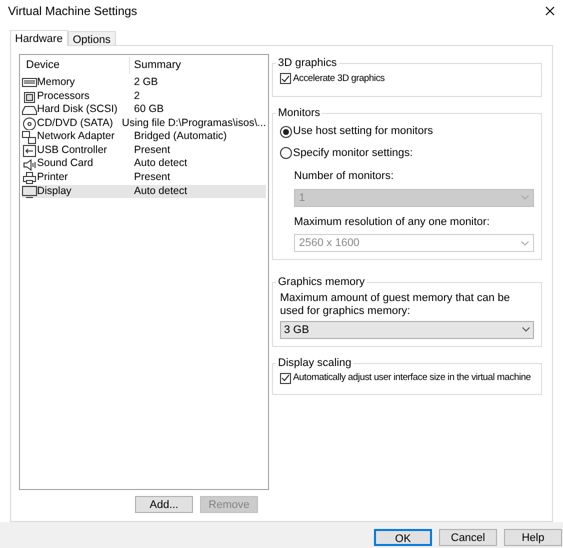 Image resolution: width=563 pixels, height=548 pixels. I want to click on device-name: CD/DVD (SATA), so click(75, 123).